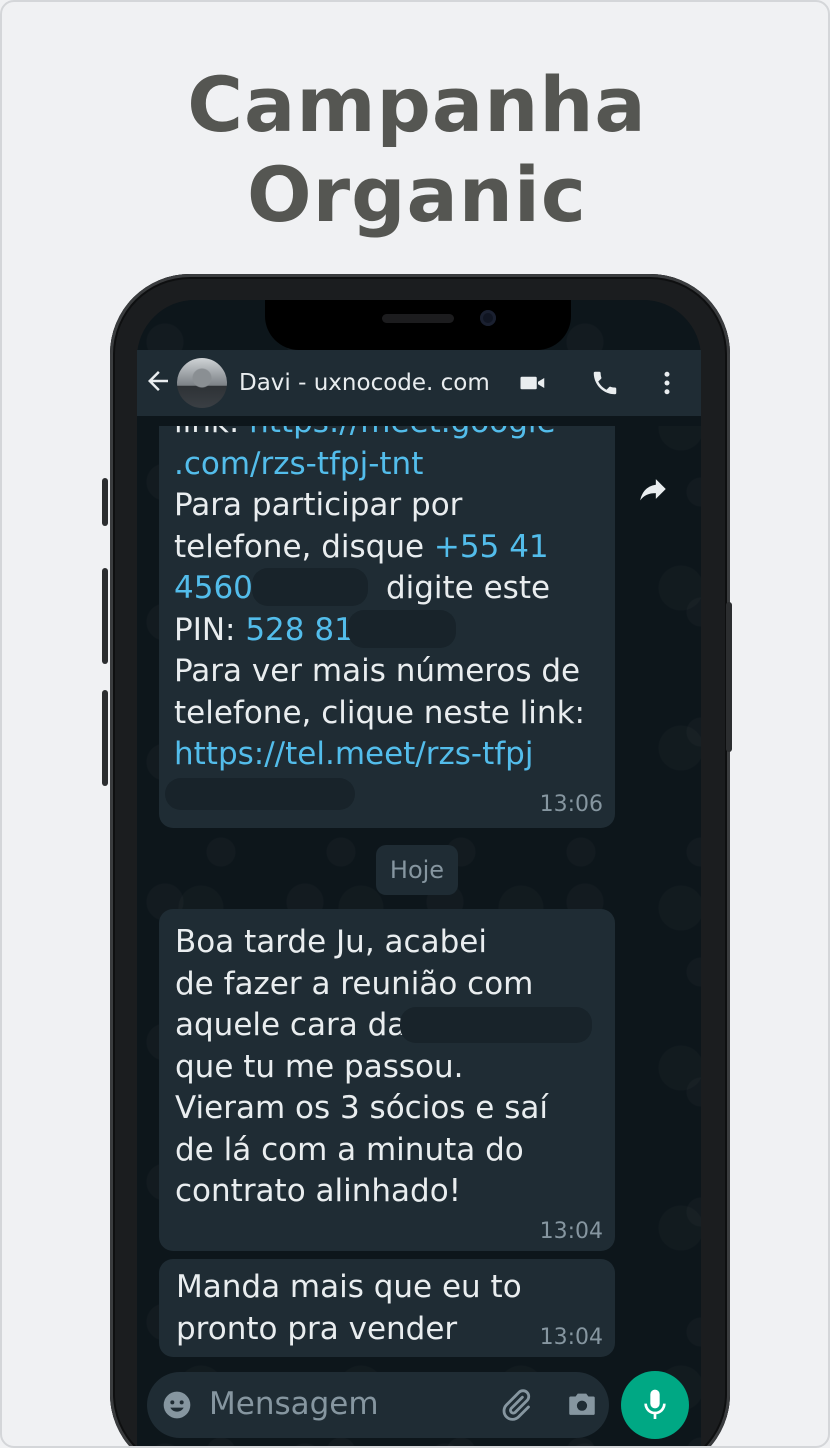 The height and width of the screenshot is (1448, 830). I want to click on phone-number-link: +55 41, so click(491, 547).